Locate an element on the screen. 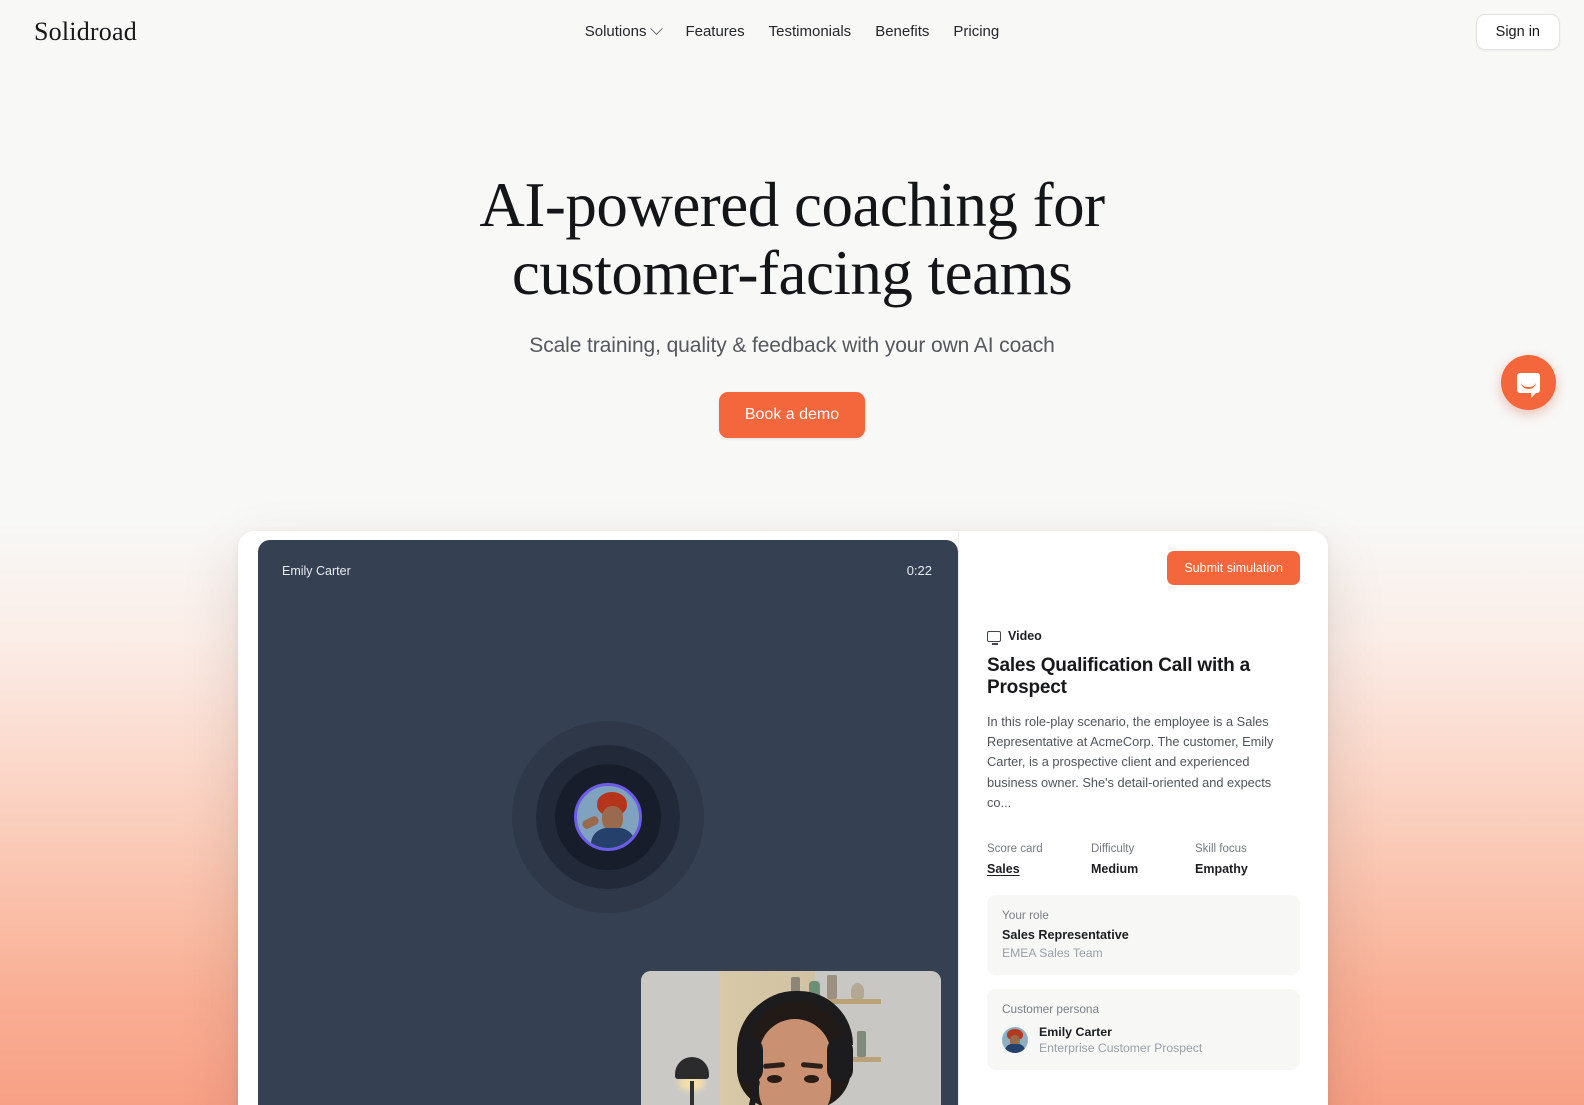 This screenshot has height=1105, width=1584. meta-score-card-value: Sales is located at coordinates (1039, 869).